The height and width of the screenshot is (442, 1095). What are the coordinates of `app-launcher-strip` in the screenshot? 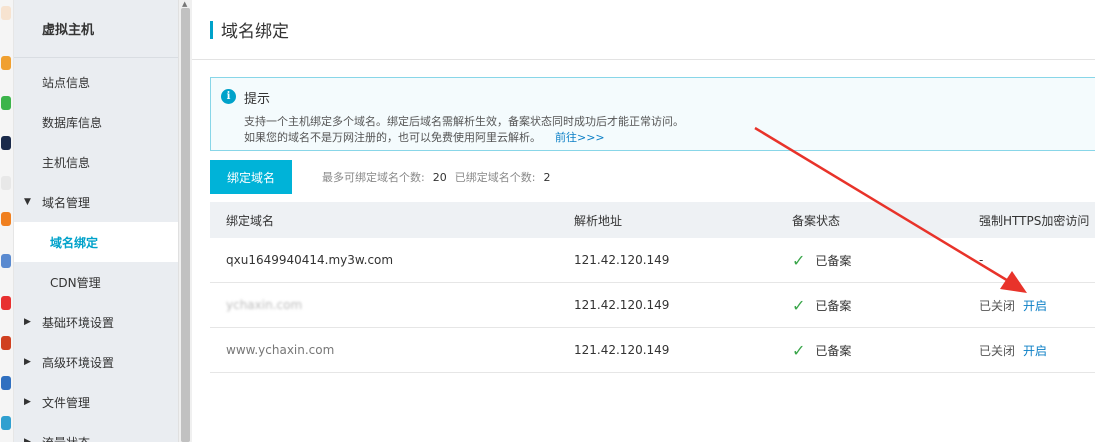 It's located at (7, 221).